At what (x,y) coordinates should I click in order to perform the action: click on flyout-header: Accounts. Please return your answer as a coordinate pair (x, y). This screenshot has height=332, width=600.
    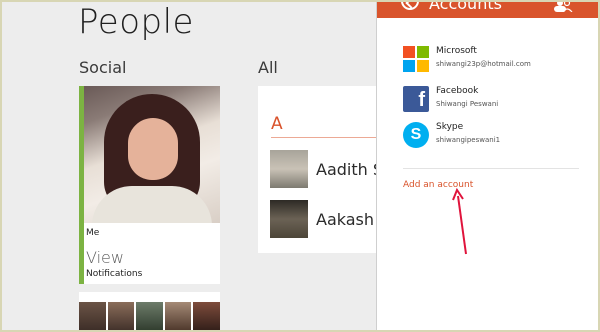
    Looking at the image, I should click on (488, 9).